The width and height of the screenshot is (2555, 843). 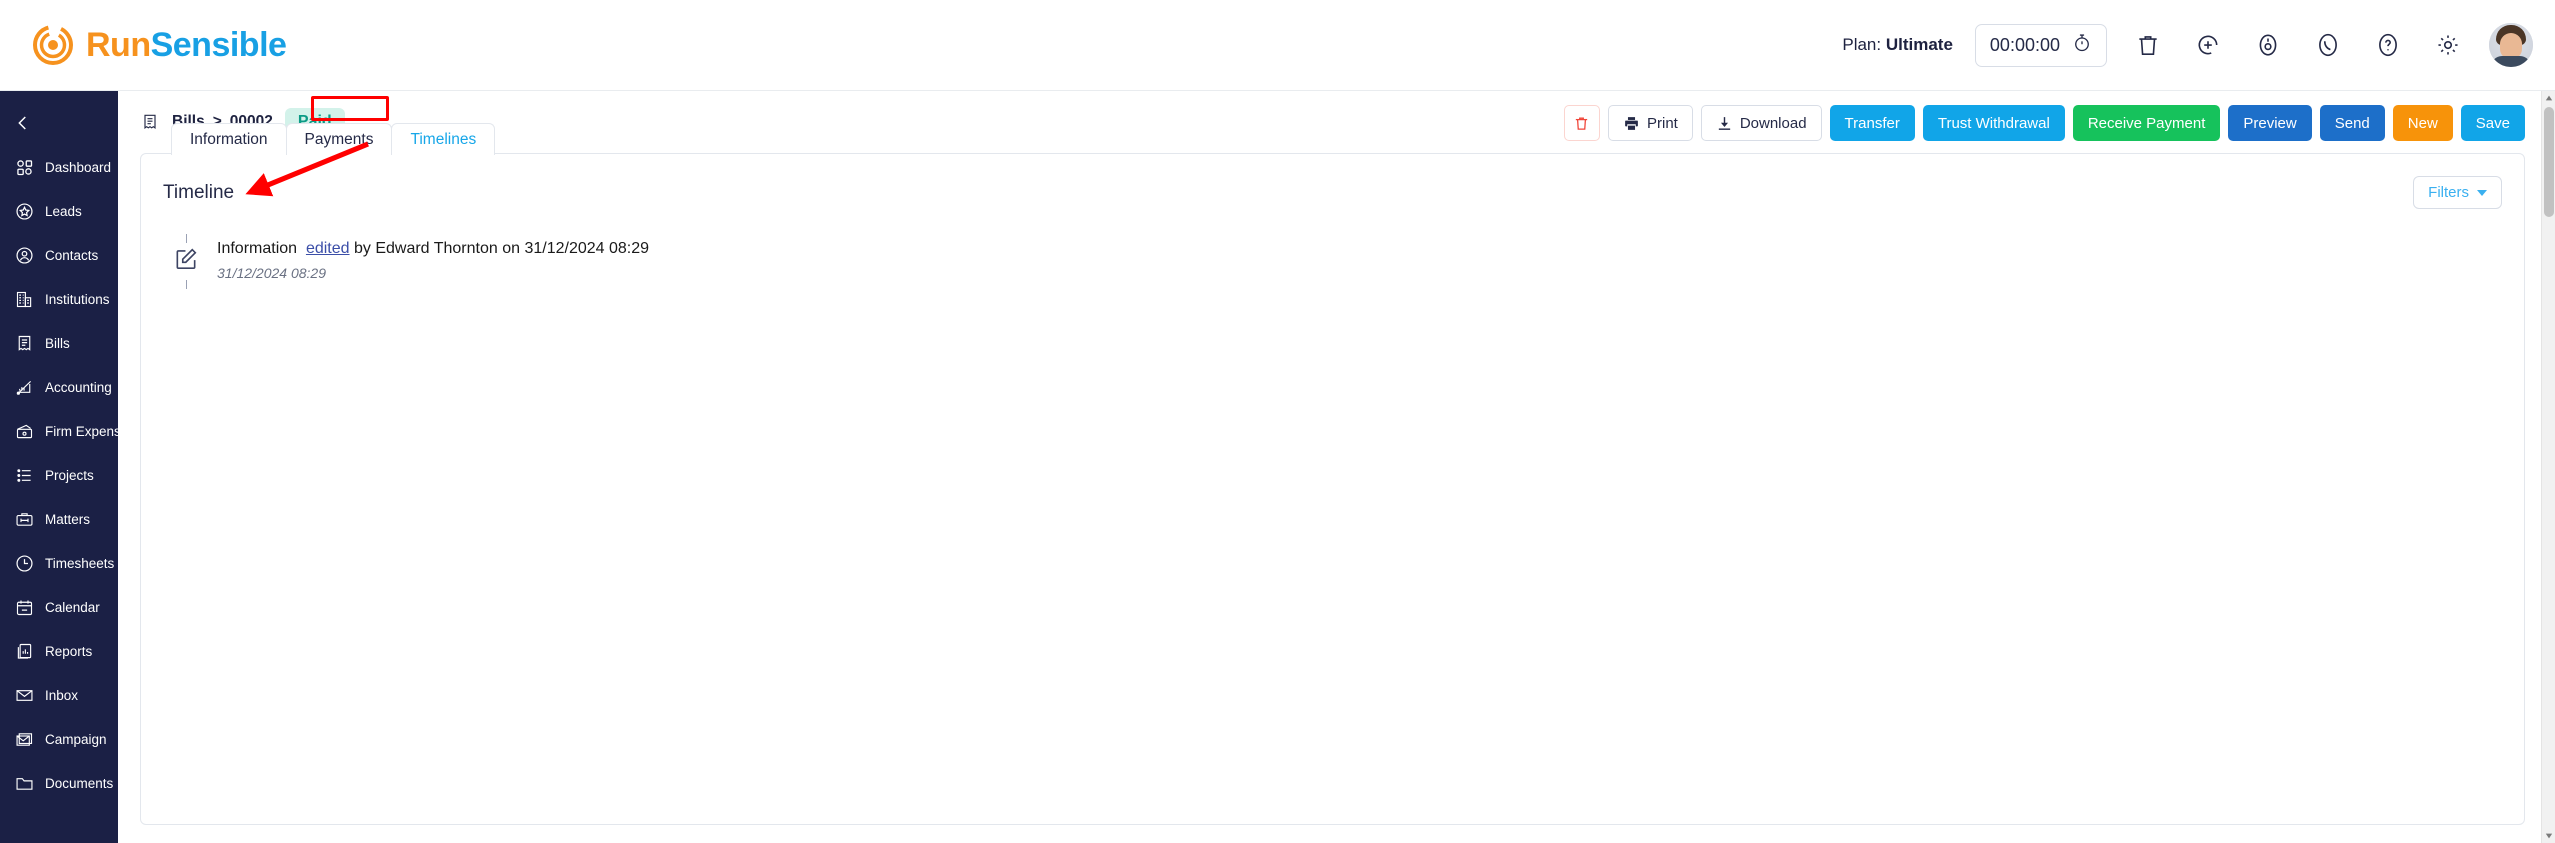 What do you see at coordinates (2548, 98) in the screenshot?
I see `scroll-up-arrow` at bounding box center [2548, 98].